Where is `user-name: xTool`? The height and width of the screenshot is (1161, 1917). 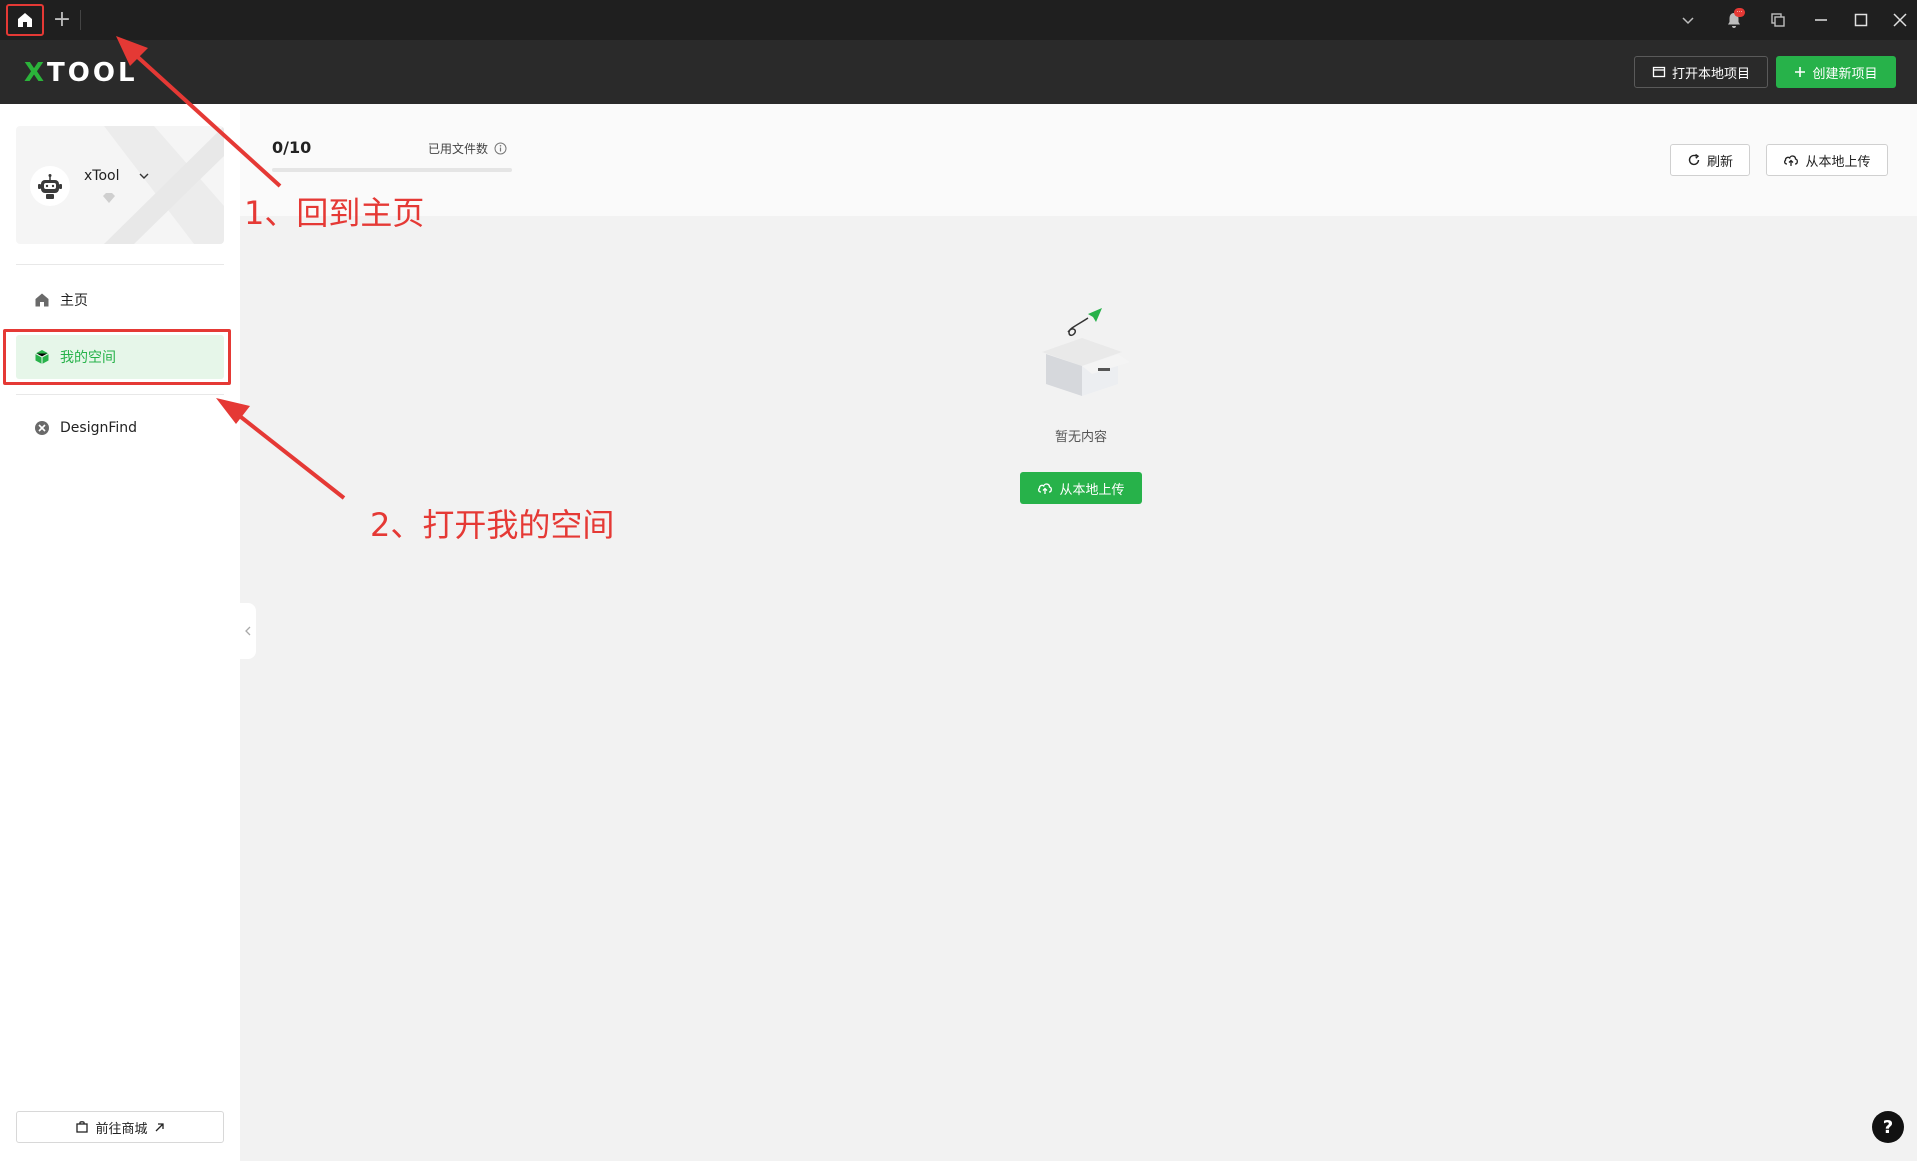
user-name: xTool is located at coordinates (101, 176).